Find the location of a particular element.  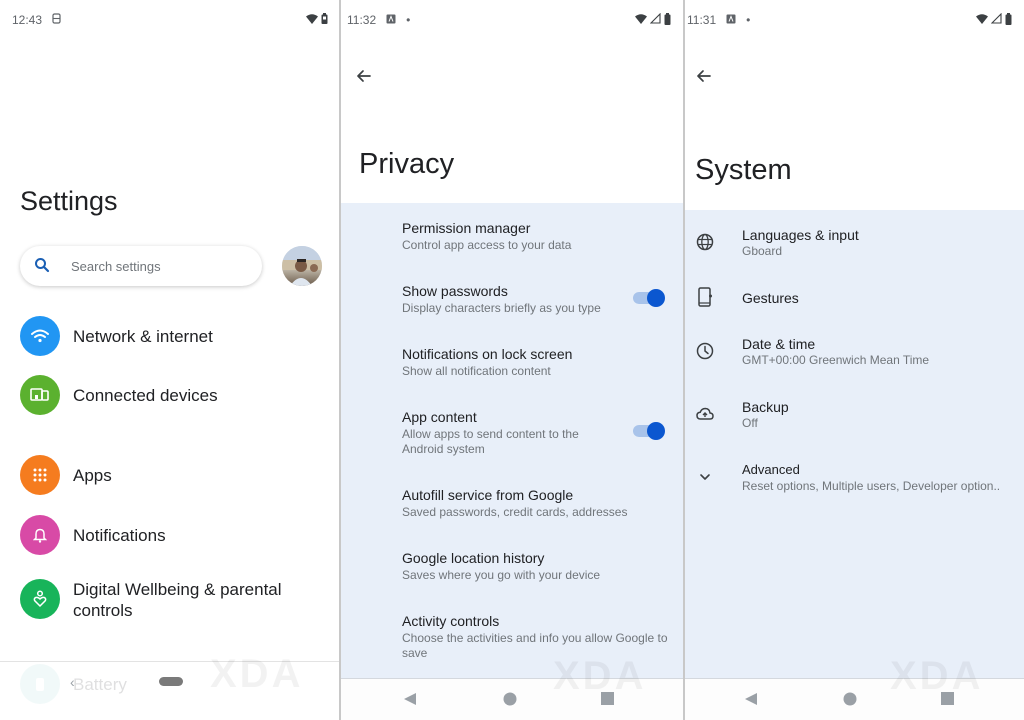

settings-item-network: Network & internet is located at coordinates (175, 336).